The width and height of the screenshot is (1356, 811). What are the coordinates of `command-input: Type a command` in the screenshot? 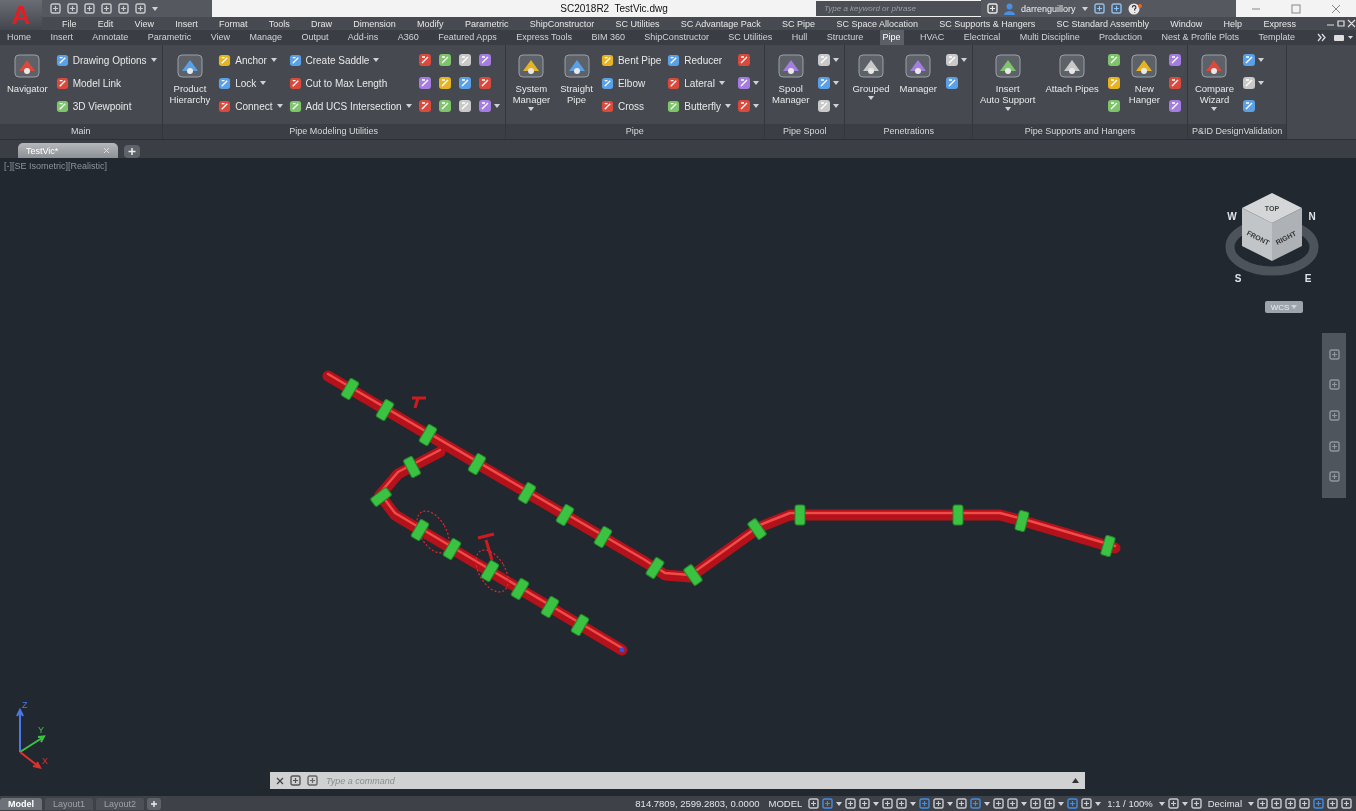 It's located at (695, 780).